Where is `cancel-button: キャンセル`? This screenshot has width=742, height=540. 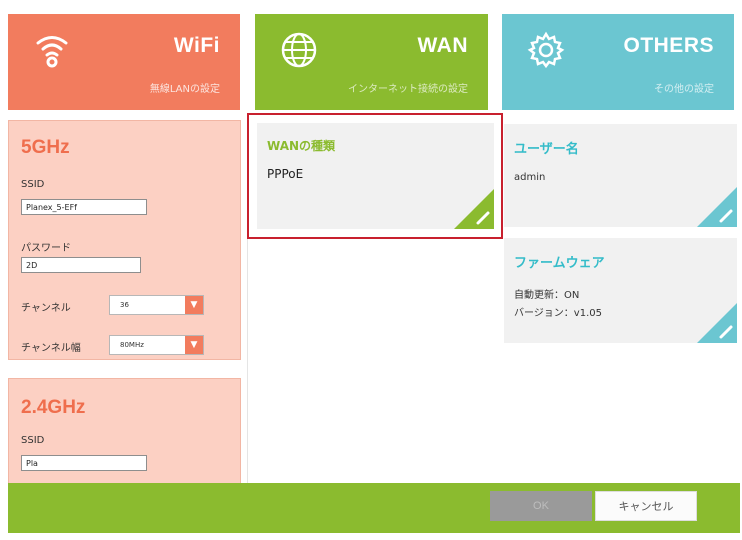 cancel-button: キャンセル is located at coordinates (646, 506).